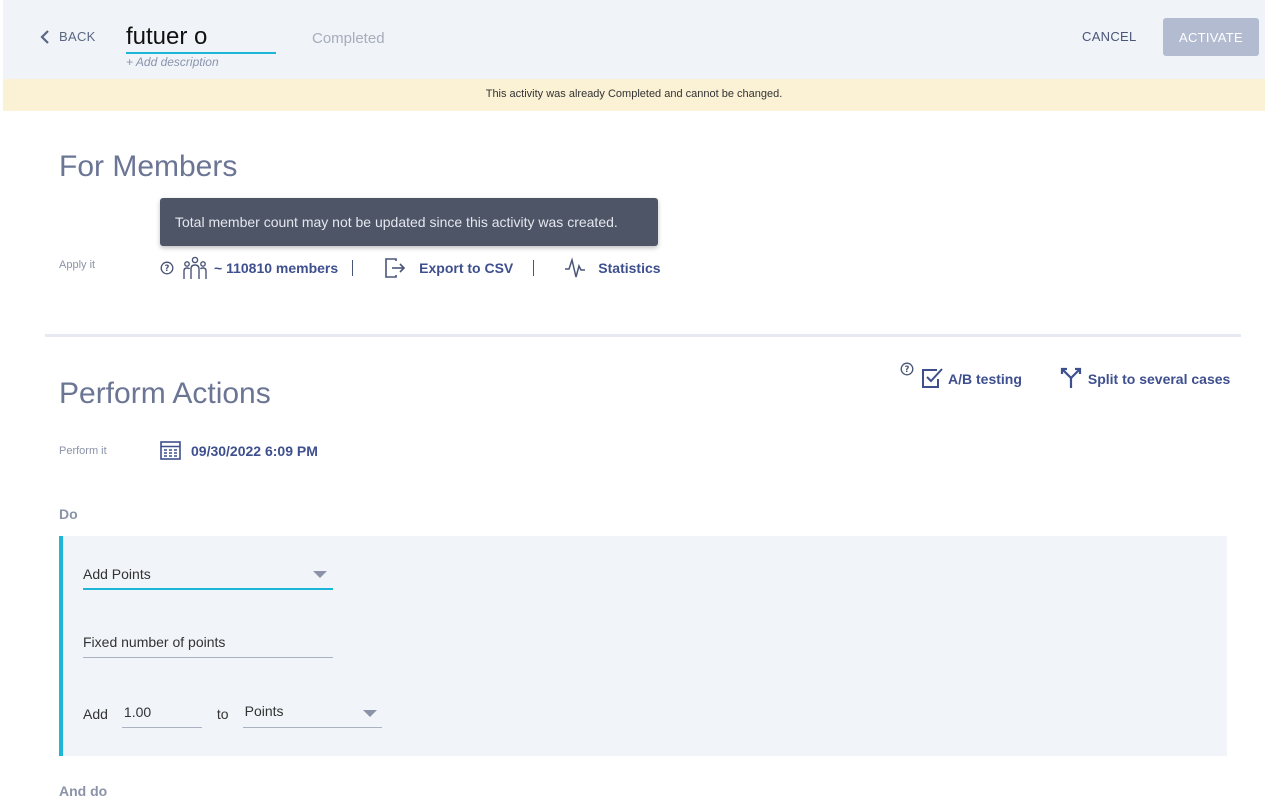  Describe the element at coordinates (83, 451) in the screenshot. I see `perform-it-label: Perform it` at that location.